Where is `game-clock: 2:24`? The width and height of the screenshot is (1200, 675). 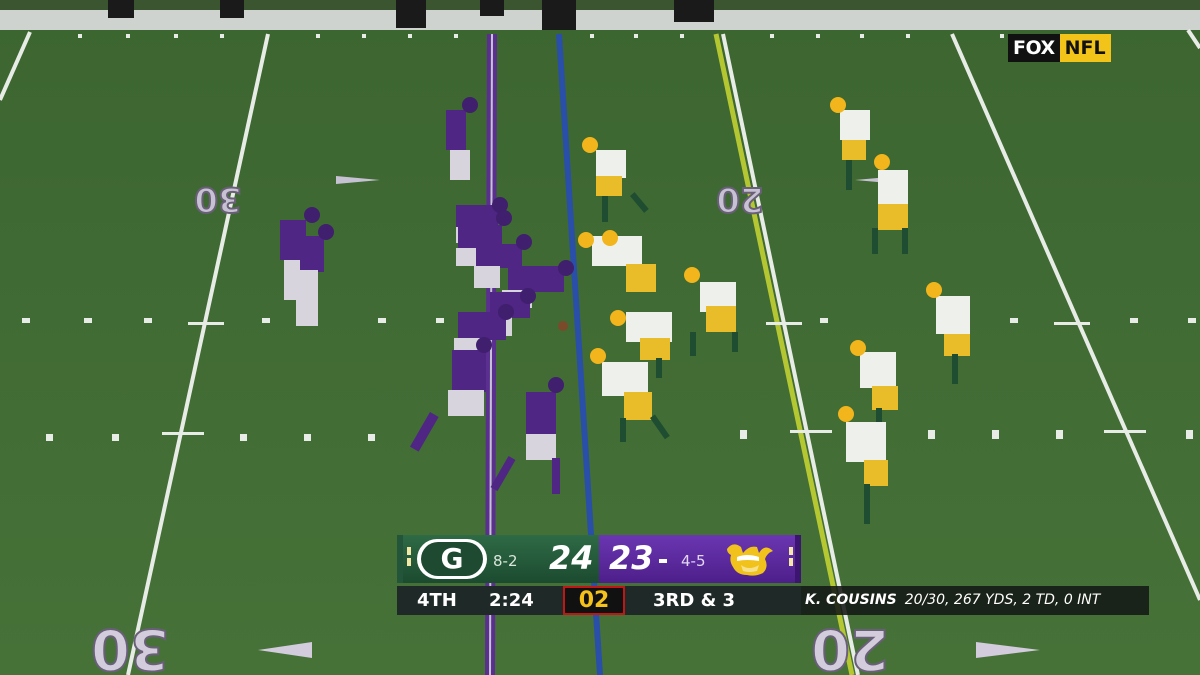
game-clock: 2:24 is located at coordinates (511, 600).